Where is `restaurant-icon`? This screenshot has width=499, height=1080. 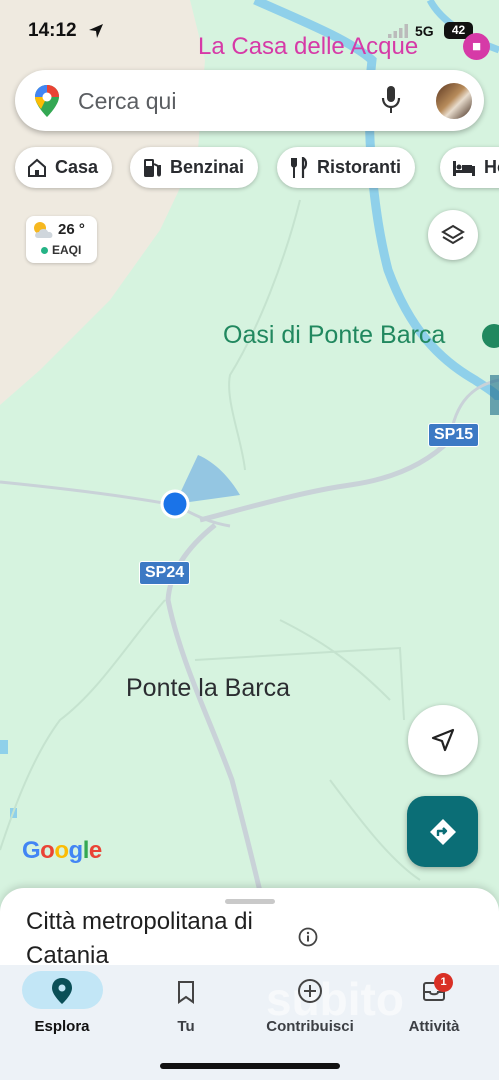 restaurant-icon is located at coordinates (299, 167).